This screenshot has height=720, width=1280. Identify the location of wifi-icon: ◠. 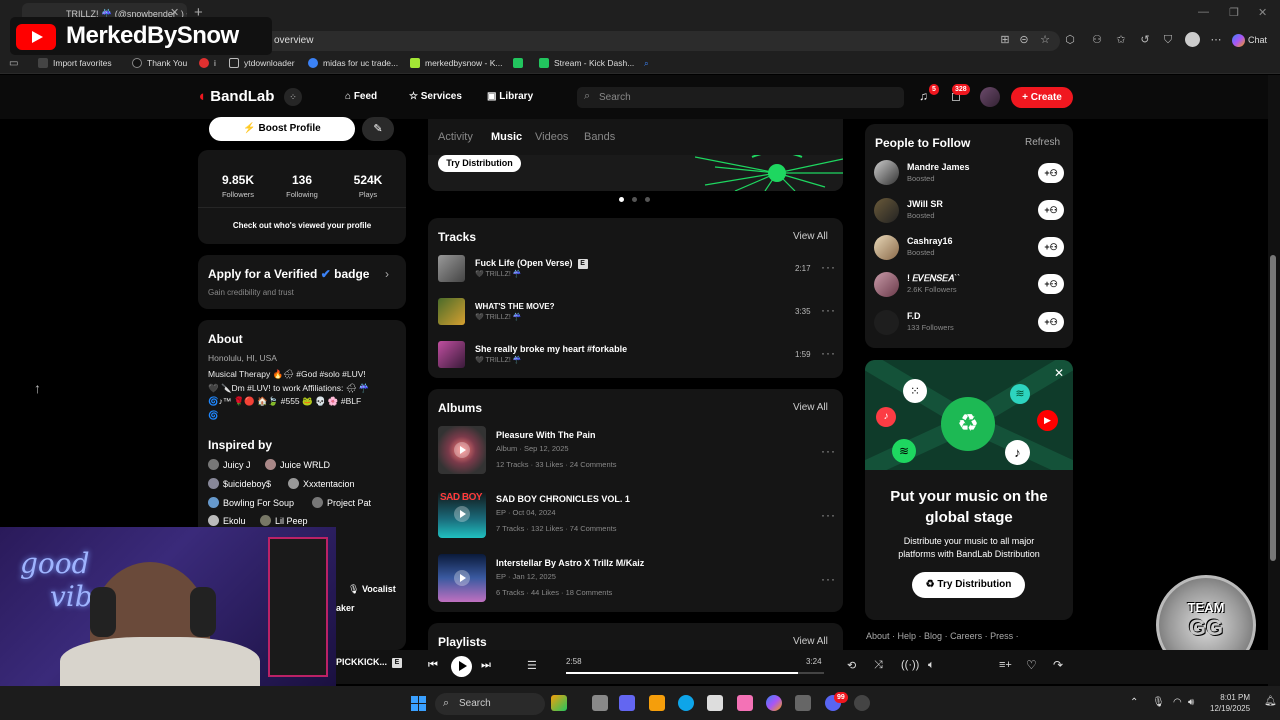
(1177, 702).